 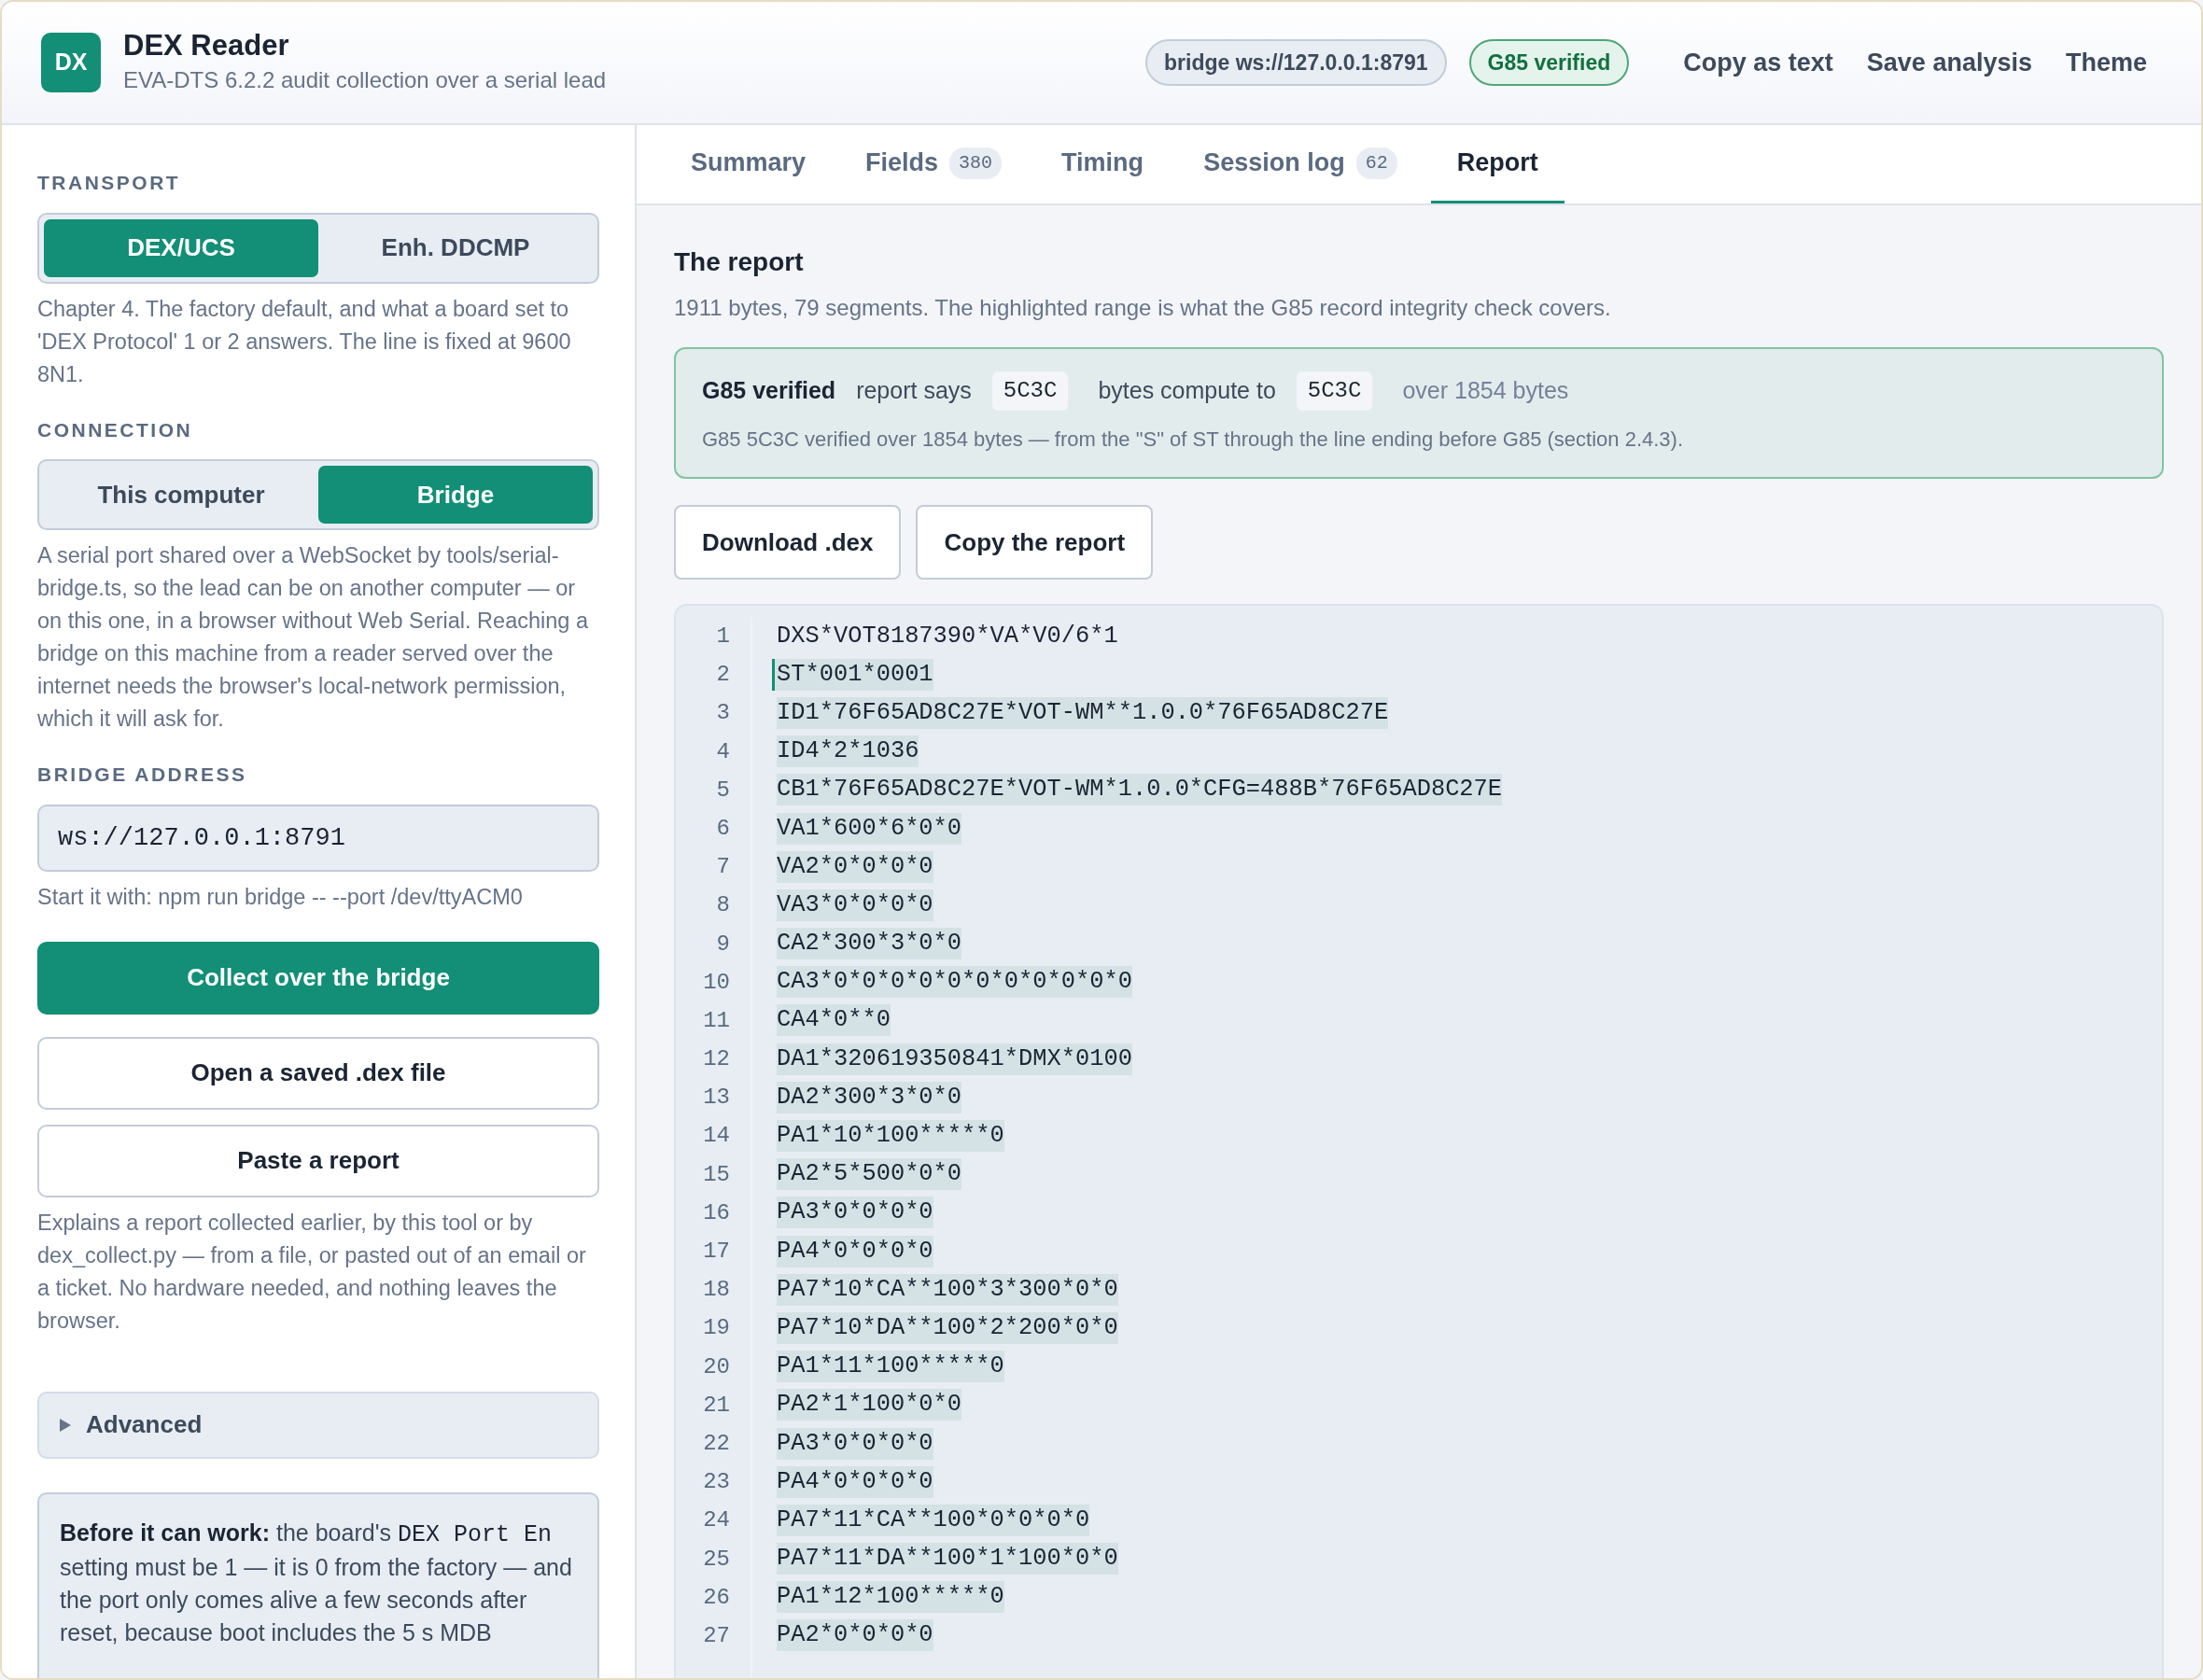 I want to click on line-number: 23, so click(x=717, y=1482).